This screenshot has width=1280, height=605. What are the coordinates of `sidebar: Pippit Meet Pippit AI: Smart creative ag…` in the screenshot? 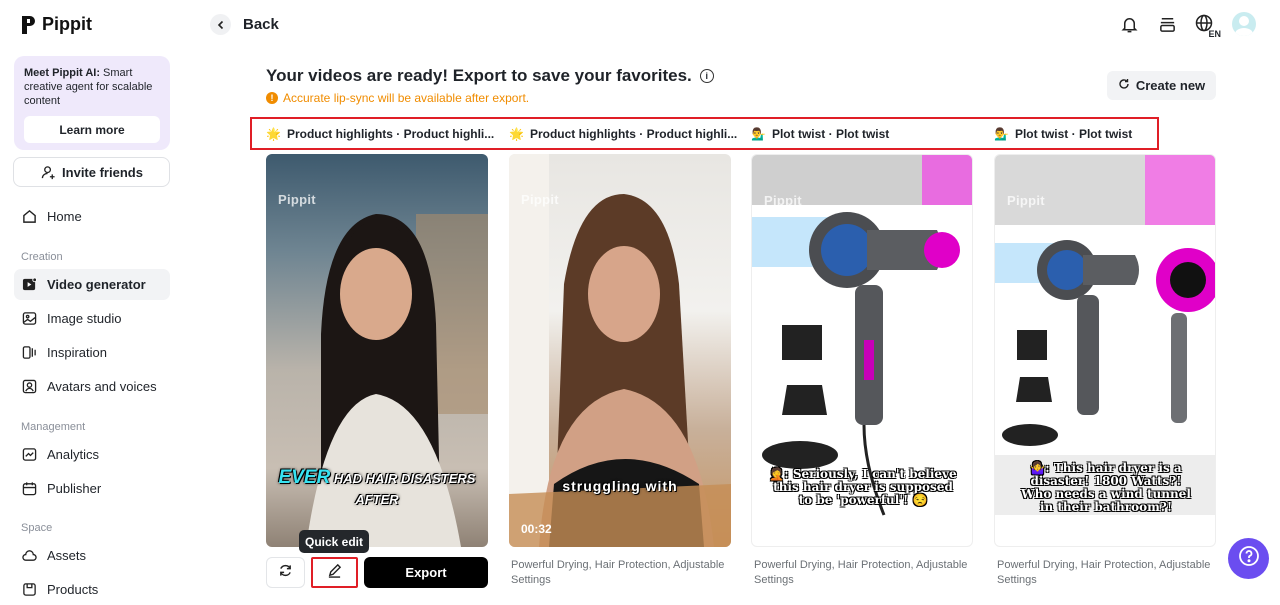 It's located at (92, 299).